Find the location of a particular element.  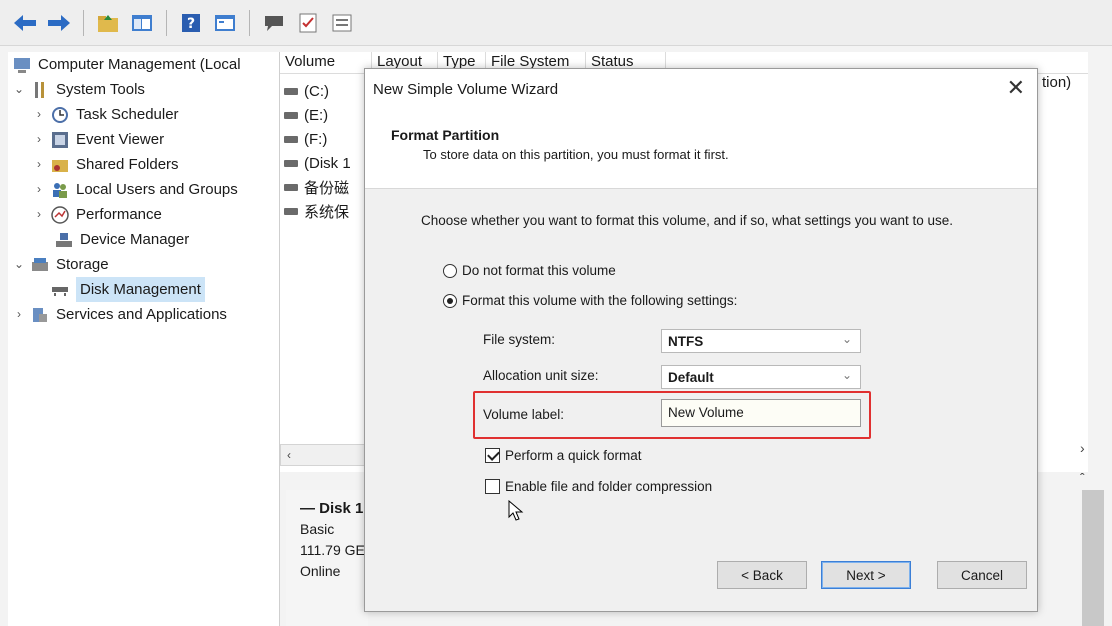

tree-item-shared-folders: › Shared Folders is located at coordinates (105, 164).